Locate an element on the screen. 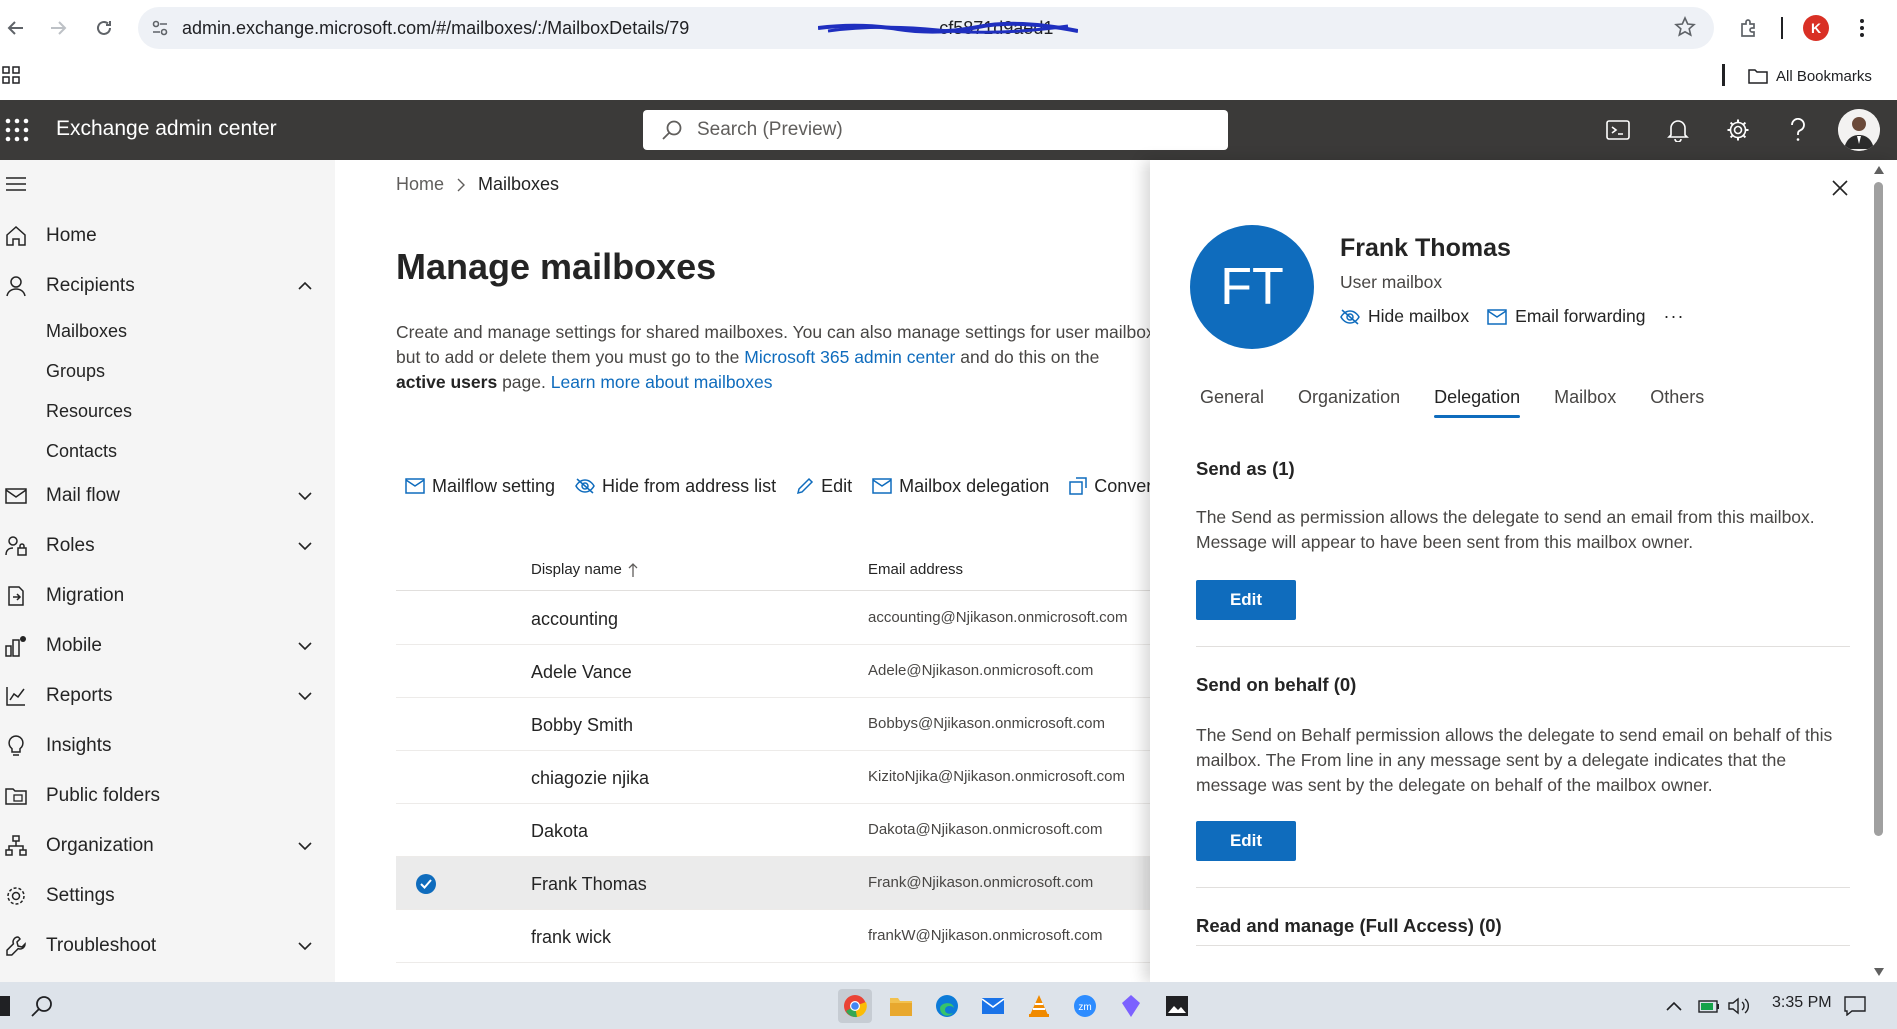 The height and width of the screenshot is (1029, 1897). tab-organization: Organization is located at coordinates (1349, 402).